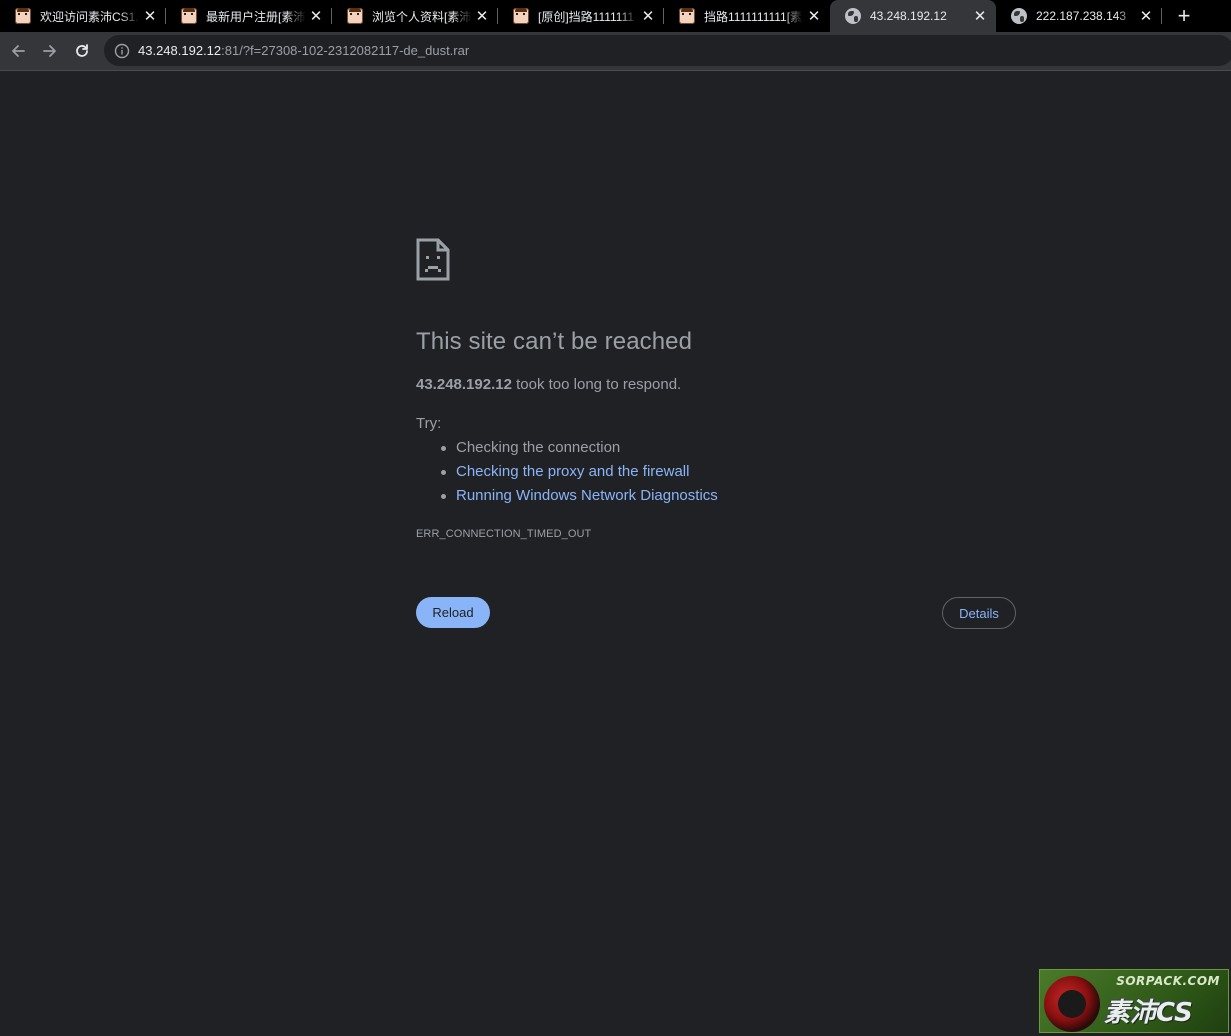 The height and width of the screenshot is (1036, 1231). What do you see at coordinates (1168, 981) in the screenshot?
I see `watermark-site: SORPACK.COM` at bounding box center [1168, 981].